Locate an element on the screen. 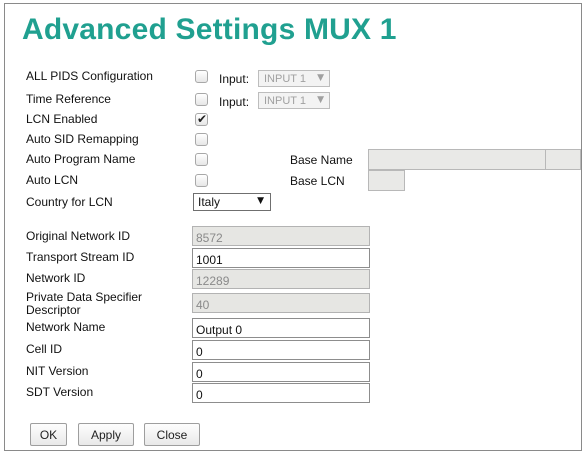  auto-lcn-checkbox is located at coordinates (201, 180).